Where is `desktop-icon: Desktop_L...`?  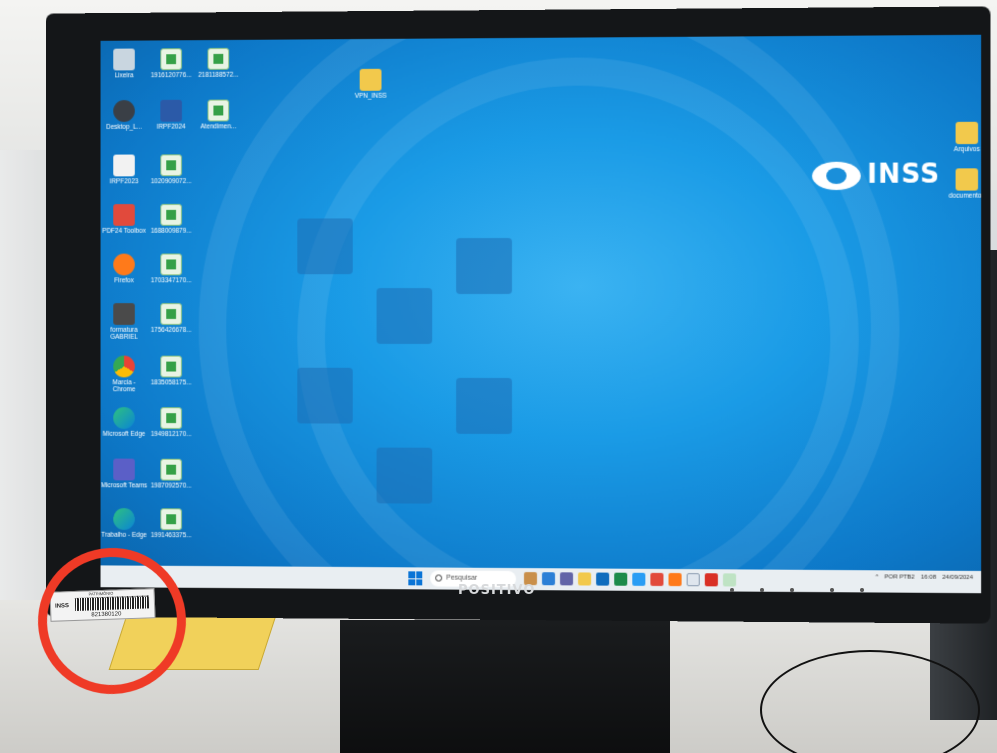
desktop-icon: Desktop_L... is located at coordinates (124, 115).